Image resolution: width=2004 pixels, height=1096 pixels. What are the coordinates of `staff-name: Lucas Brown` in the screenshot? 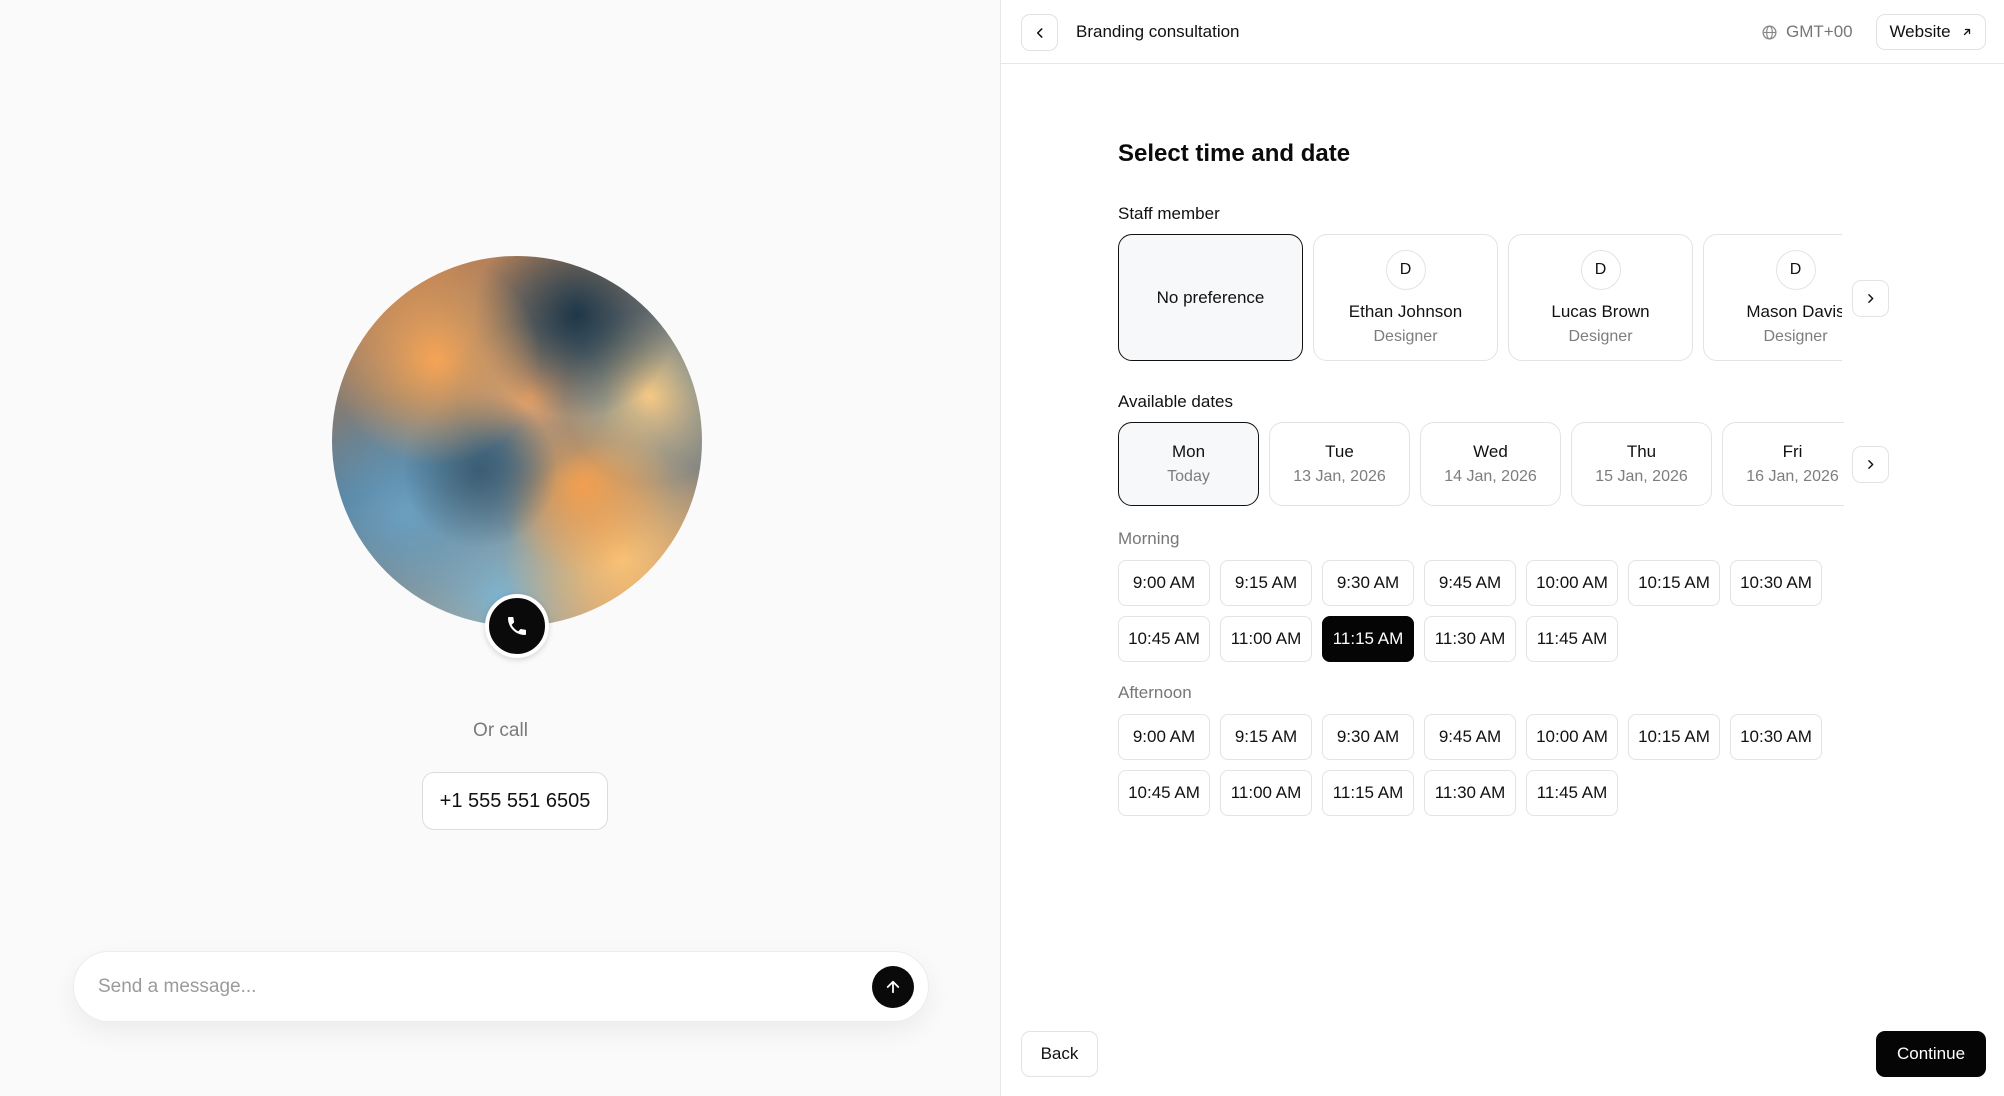 It's located at (1600, 311).